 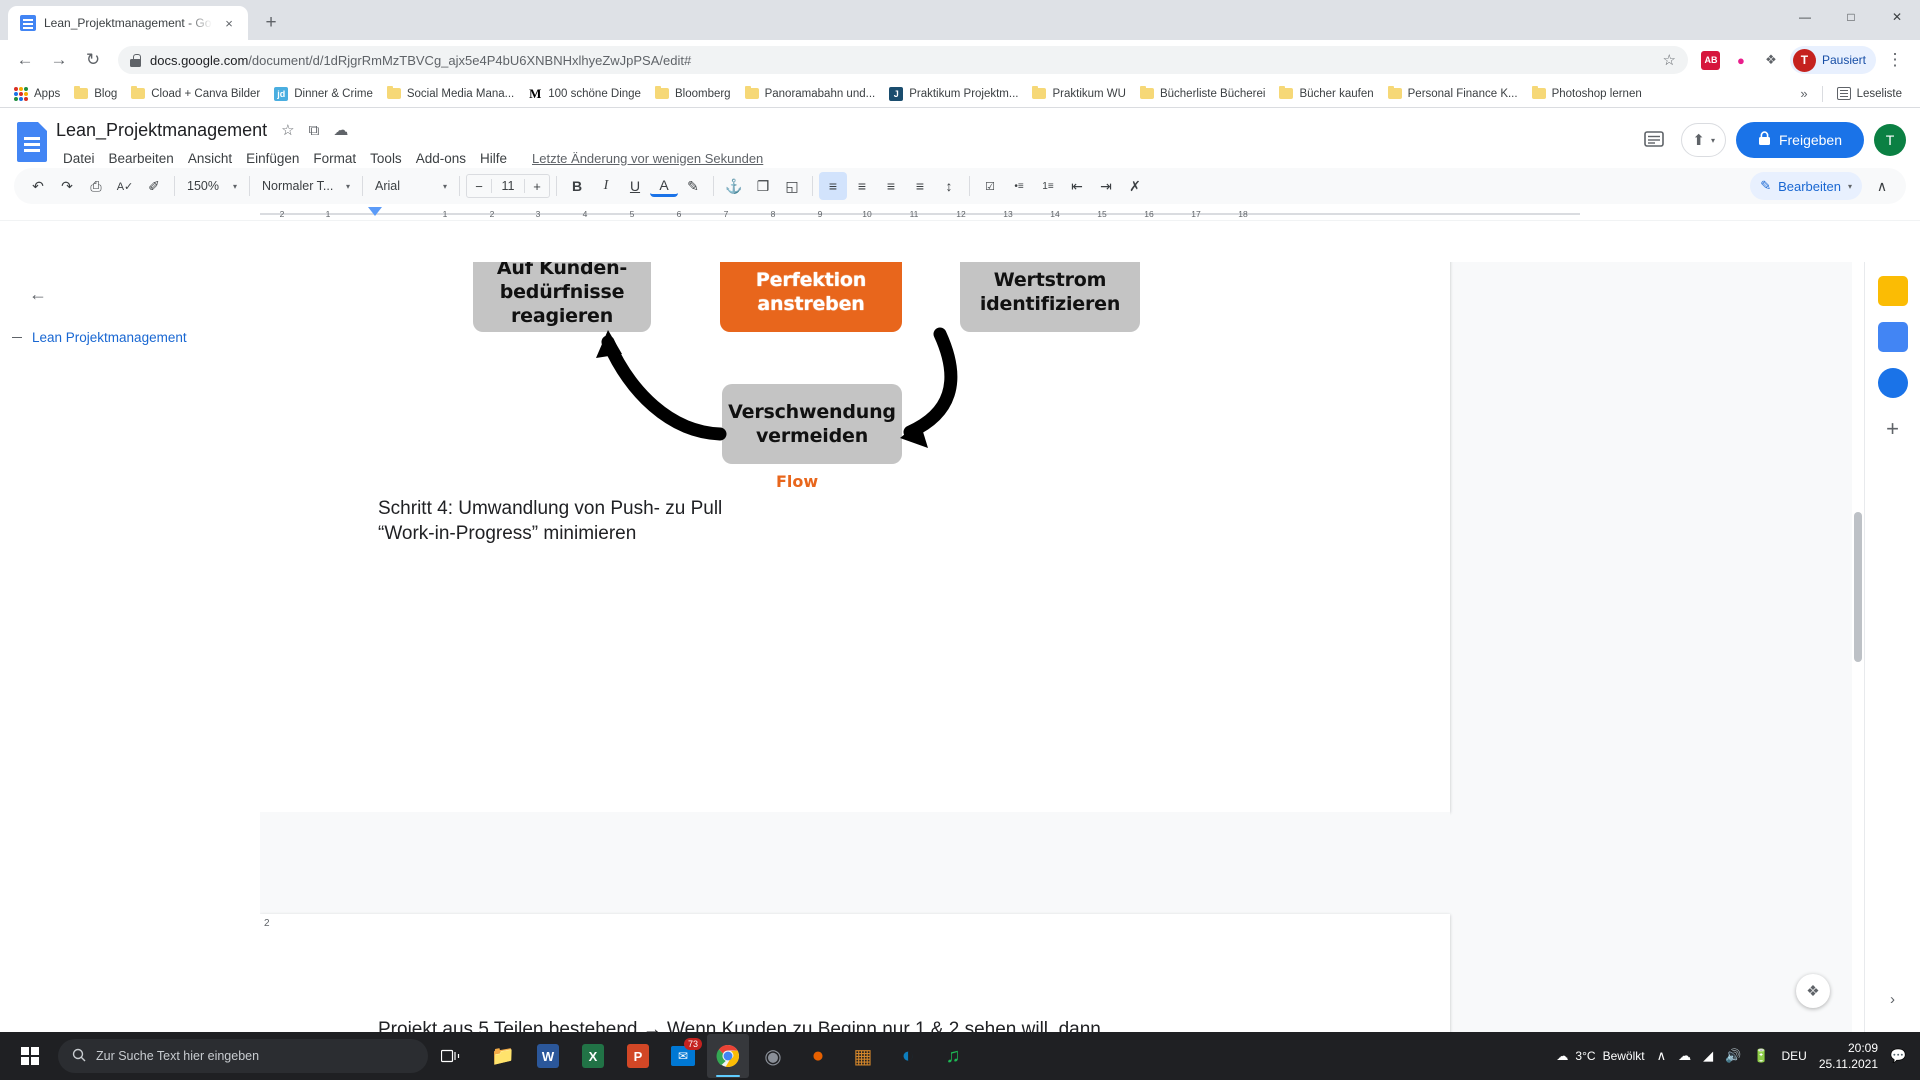 What do you see at coordinates (773, 1056) in the screenshot?
I see `taskbar-app-disc: ◉` at bounding box center [773, 1056].